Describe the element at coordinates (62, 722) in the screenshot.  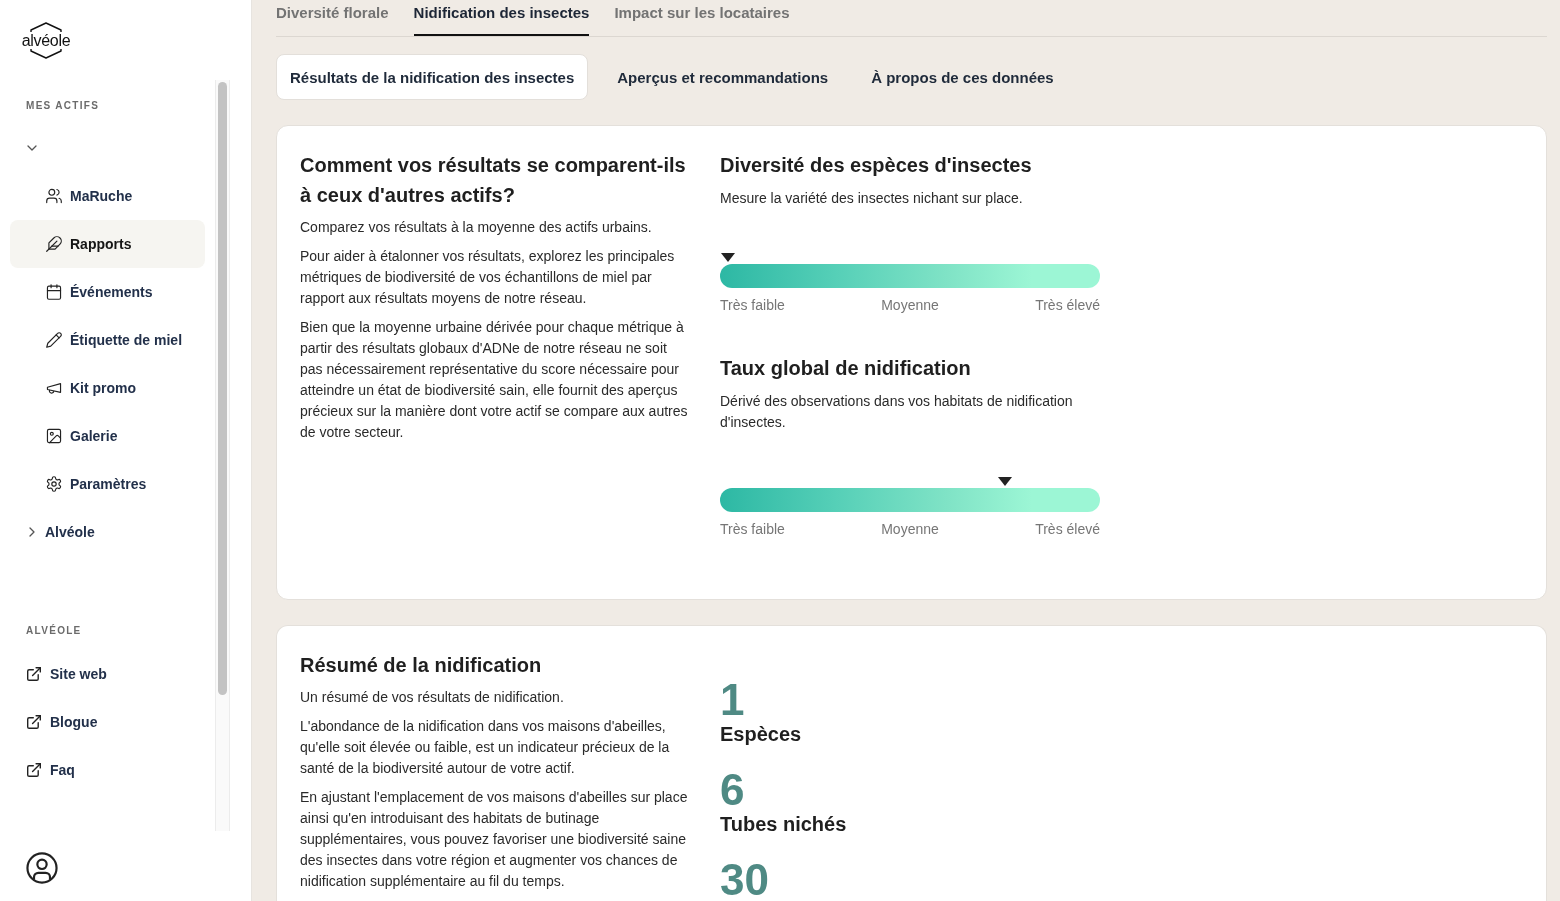
I see `external-link: Blogue` at that location.